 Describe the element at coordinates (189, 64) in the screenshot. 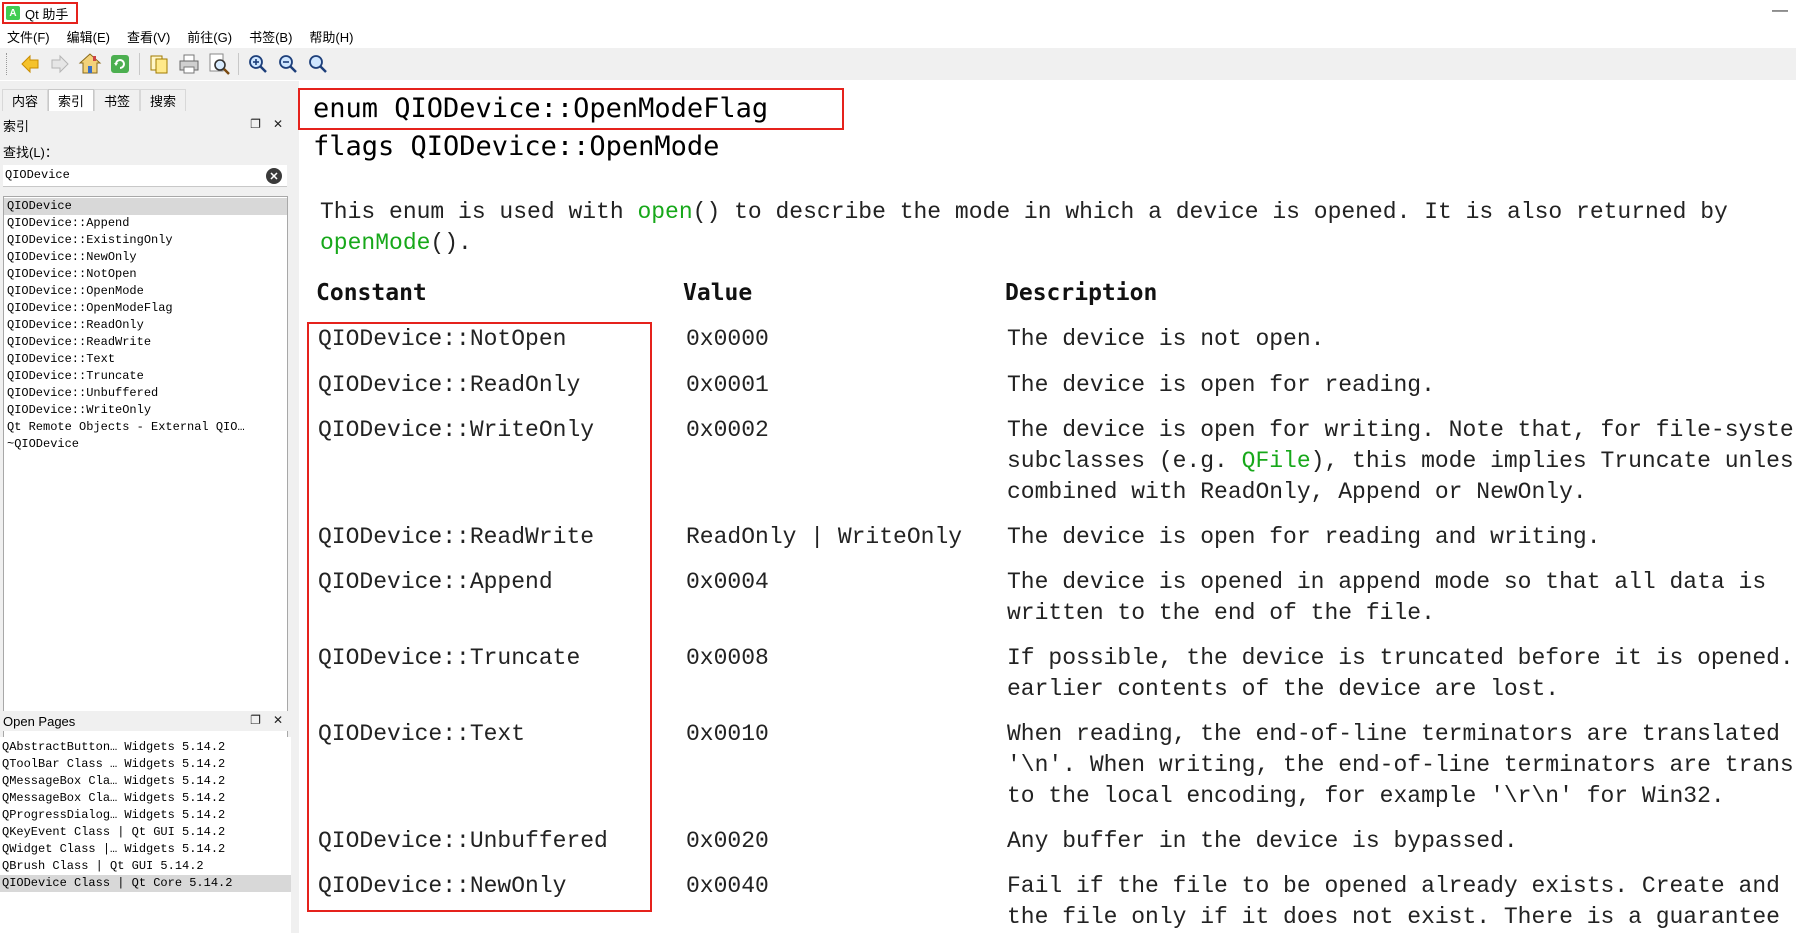

I see `print-icon` at that location.